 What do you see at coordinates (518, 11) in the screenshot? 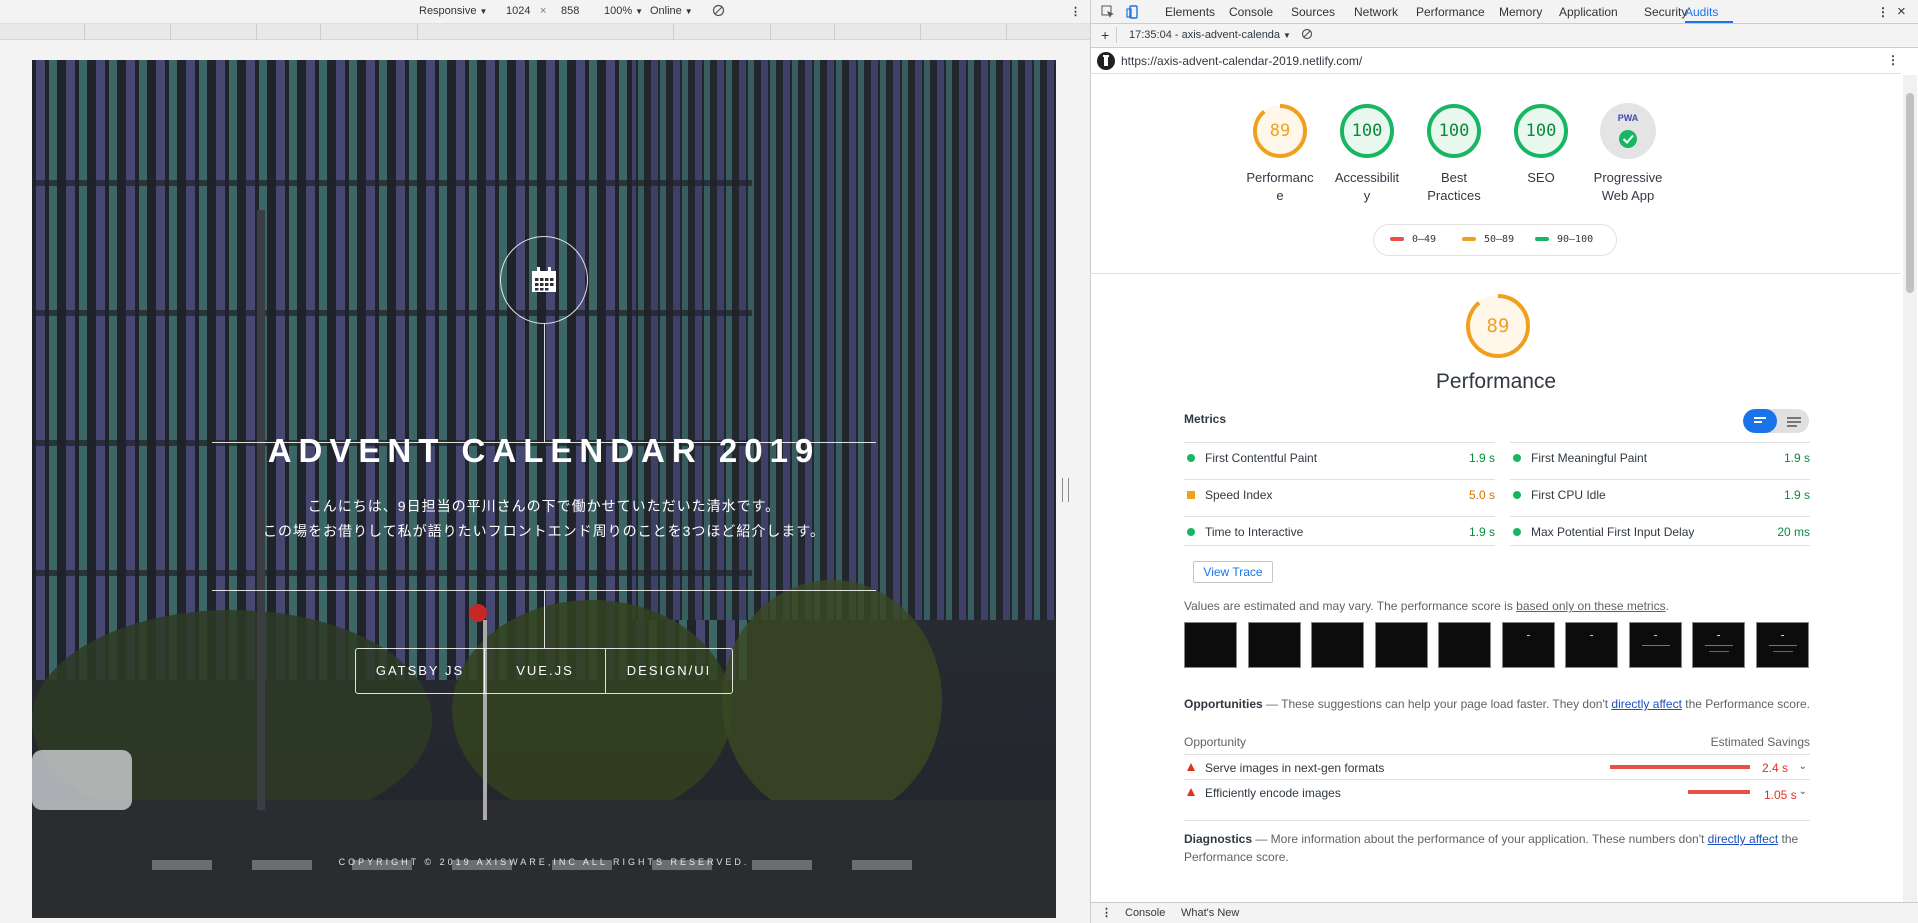
I see `width-input: 1024` at bounding box center [518, 11].